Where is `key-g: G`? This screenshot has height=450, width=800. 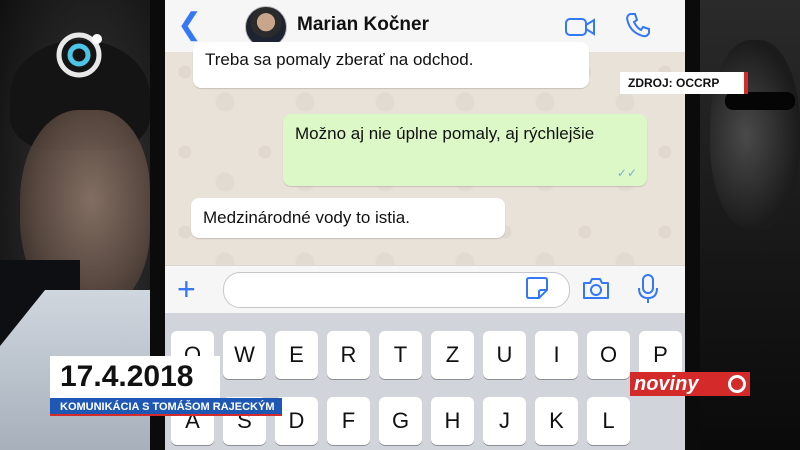
key-g: G is located at coordinates (400, 421).